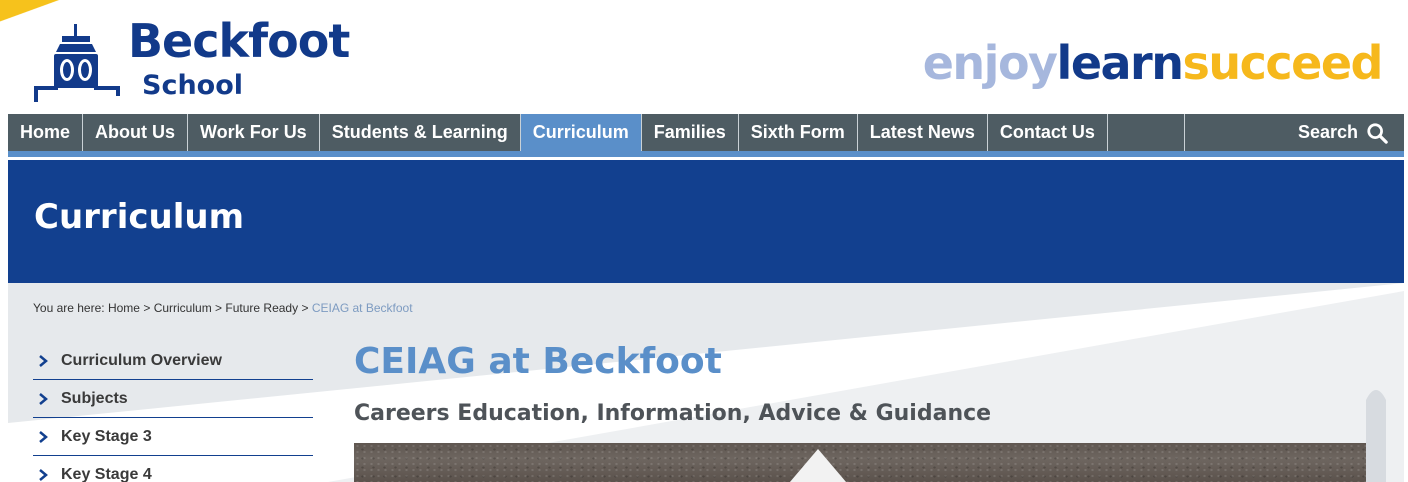 This screenshot has height=482, width=1408. I want to click on decorative-pillar-shape, so click(1376, 436).